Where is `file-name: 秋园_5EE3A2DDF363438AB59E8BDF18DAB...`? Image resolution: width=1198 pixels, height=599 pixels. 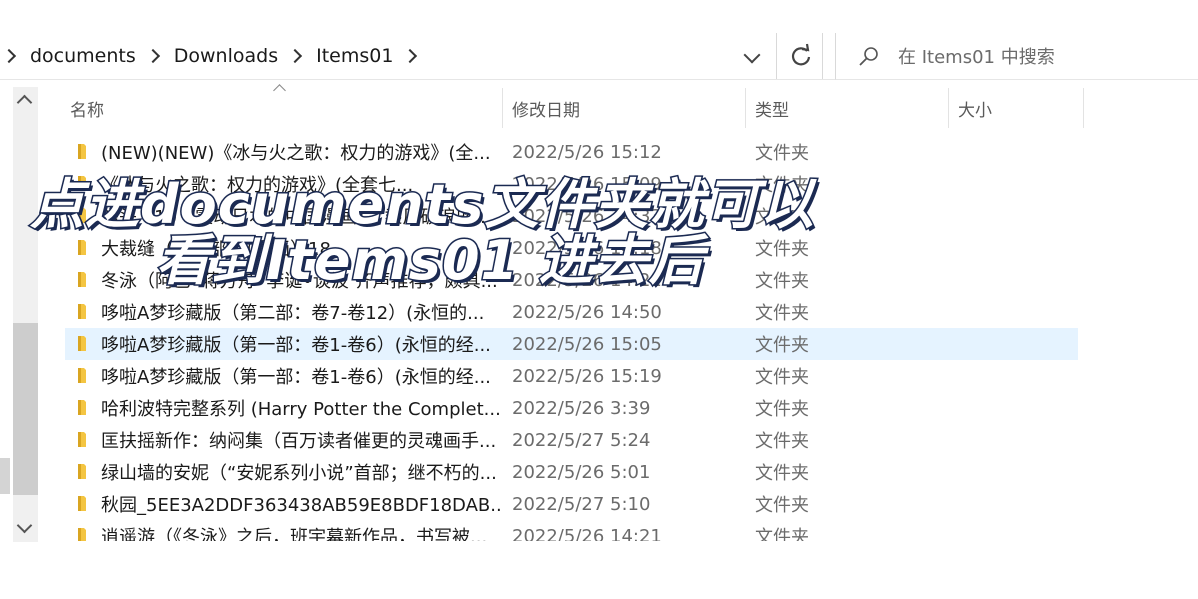 file-name: 秋园_5EE3A2DDF363438AB59E8BDF18DAB... is located at coordinates (301, 505).